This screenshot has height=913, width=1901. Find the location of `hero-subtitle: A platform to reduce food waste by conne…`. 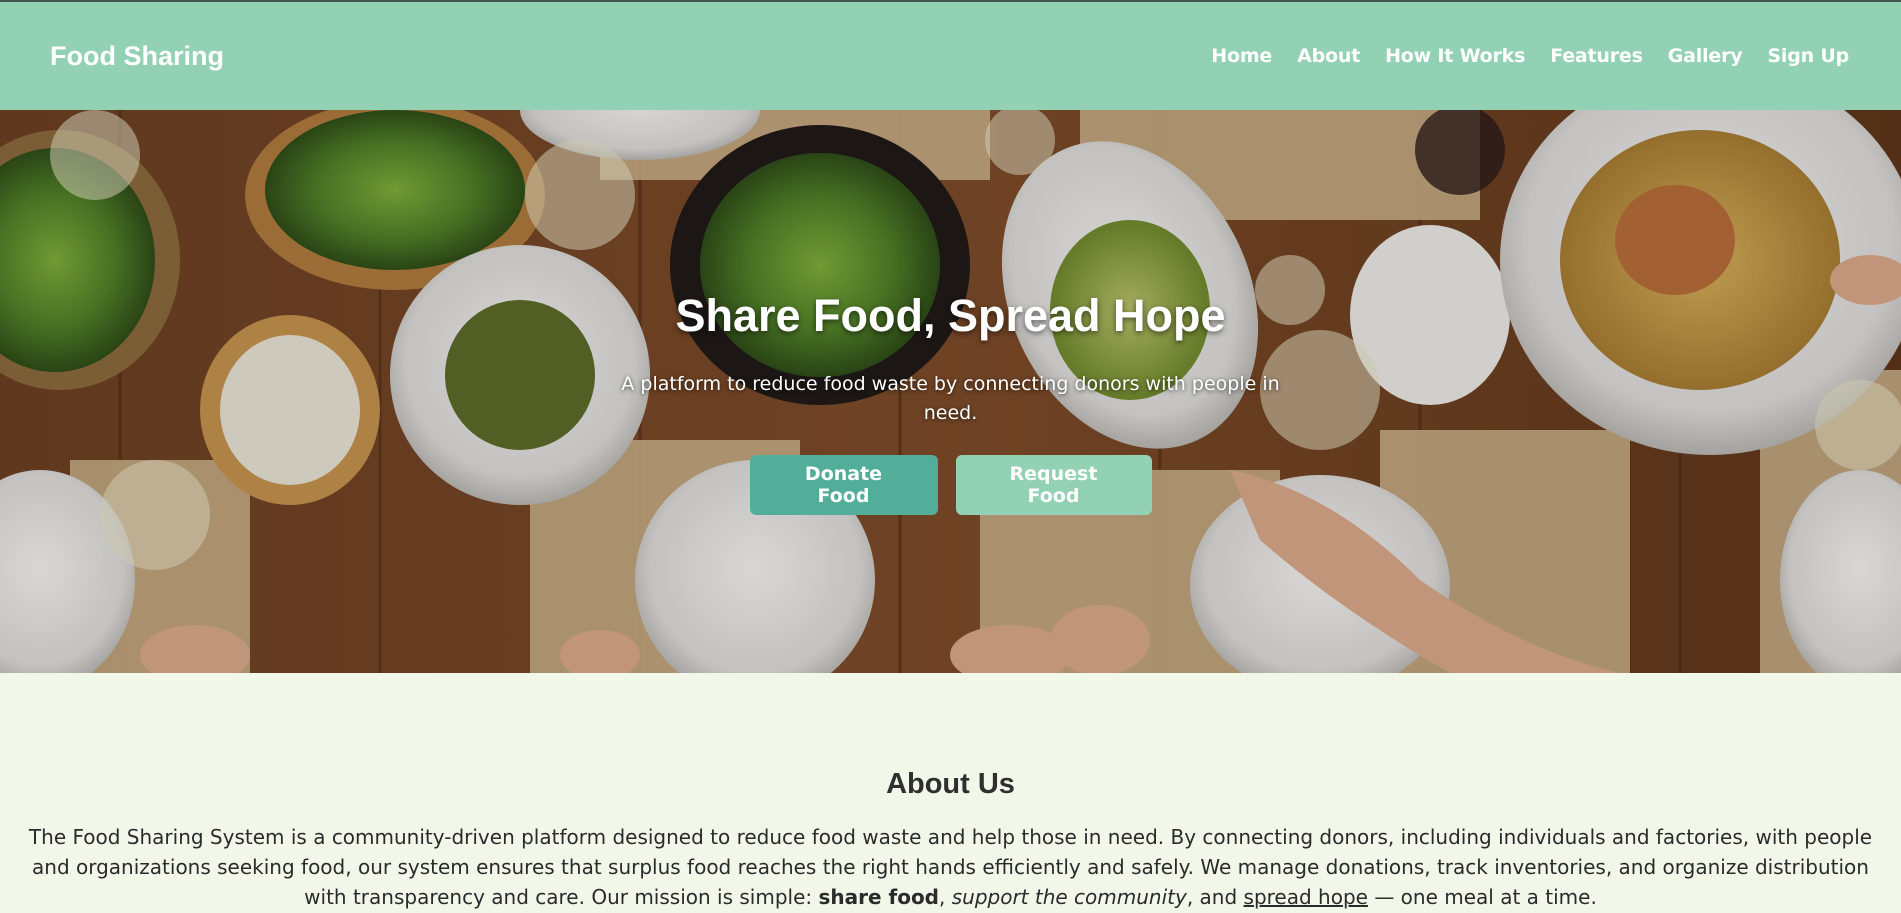

hero-subtitle: A platform to reduce food waste by conne… is located at coordinates (950, 398).